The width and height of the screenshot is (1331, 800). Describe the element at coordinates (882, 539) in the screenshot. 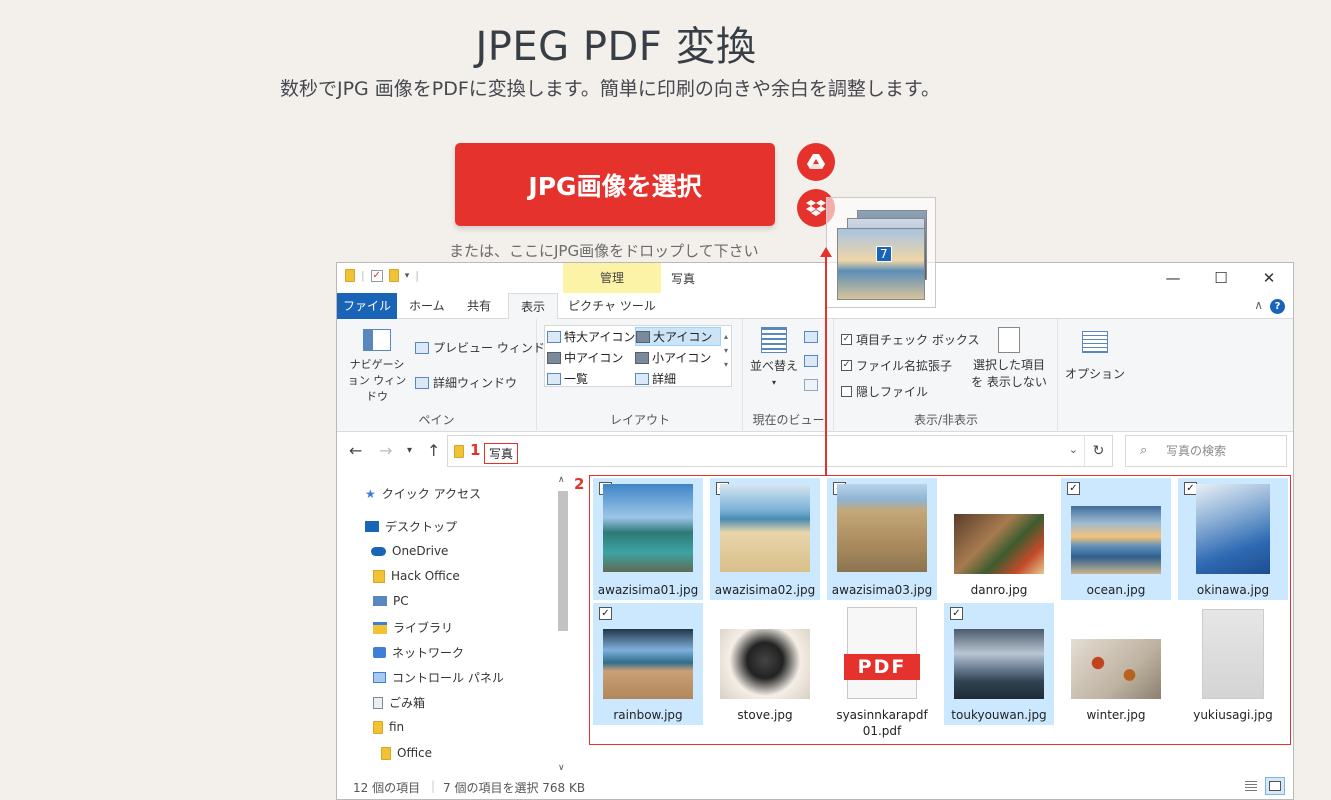

I see `file-tile: ✓ awazisima03.jpg` at that location.